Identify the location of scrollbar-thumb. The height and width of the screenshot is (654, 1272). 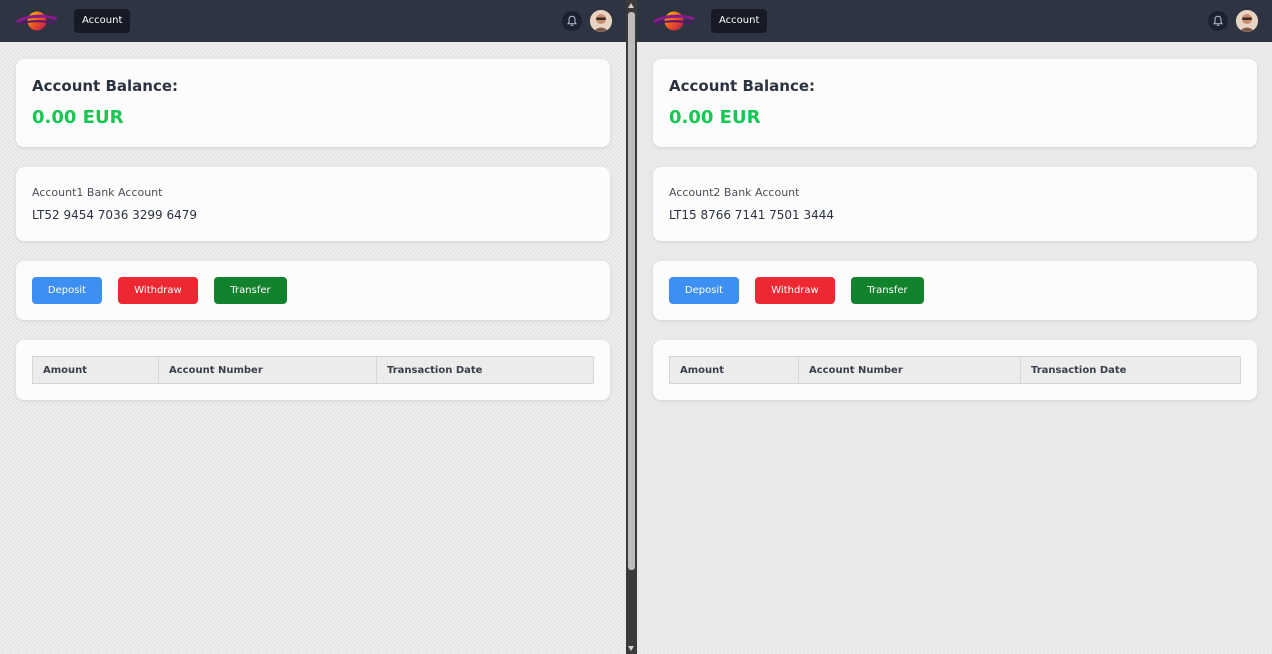
(631, 291).